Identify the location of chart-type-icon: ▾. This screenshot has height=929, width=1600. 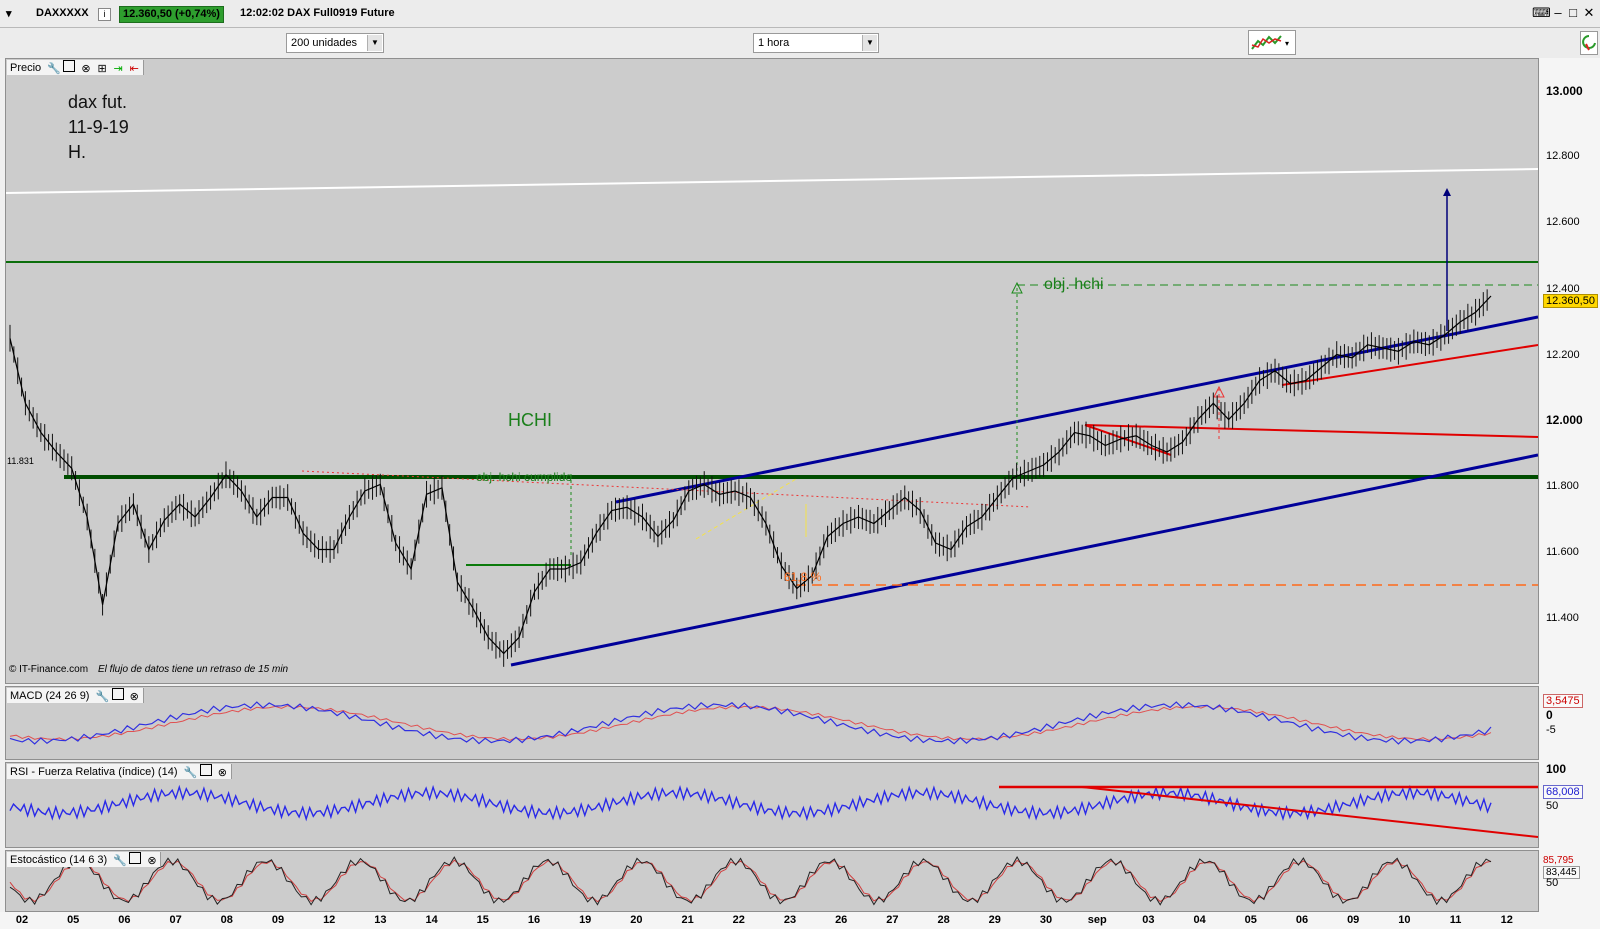
(1272, 42).